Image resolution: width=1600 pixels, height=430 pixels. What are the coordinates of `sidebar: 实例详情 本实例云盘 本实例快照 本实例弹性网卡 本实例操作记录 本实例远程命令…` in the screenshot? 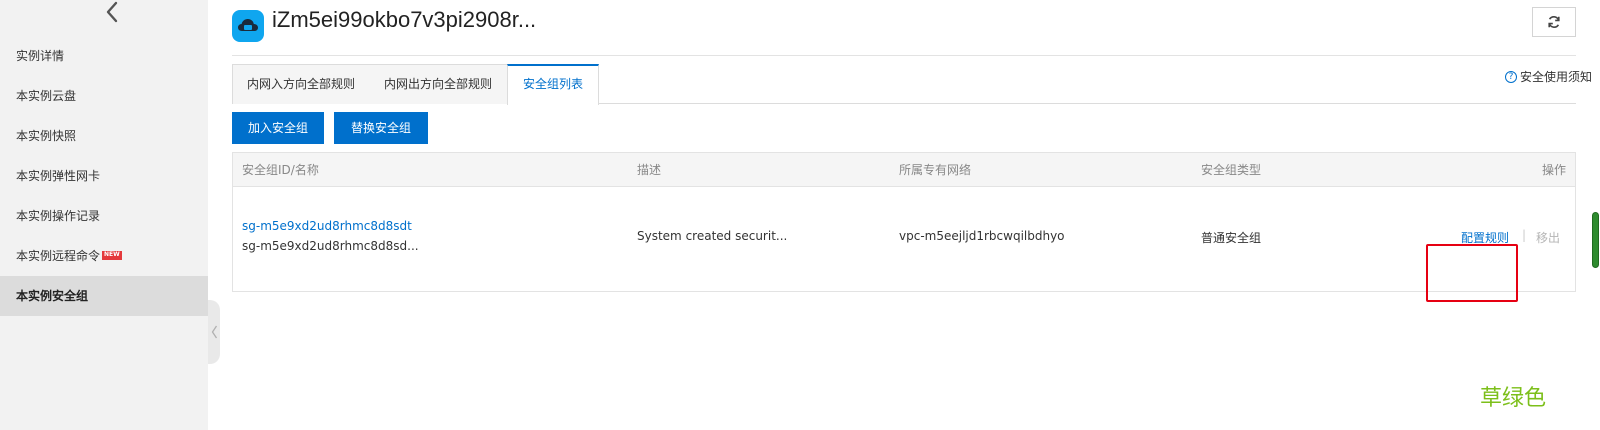 It's located at (104, 215).